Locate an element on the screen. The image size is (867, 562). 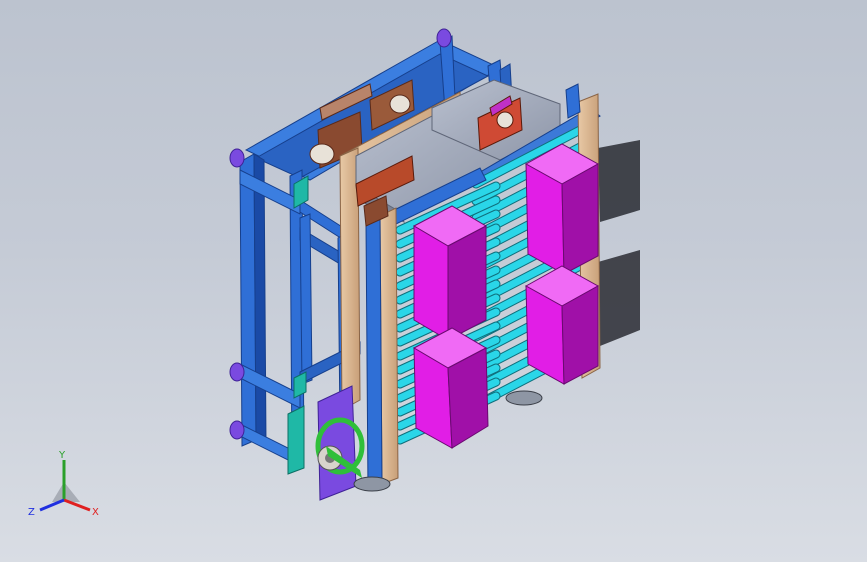
y-axis-label: Y is located at coordinates (62, 455).